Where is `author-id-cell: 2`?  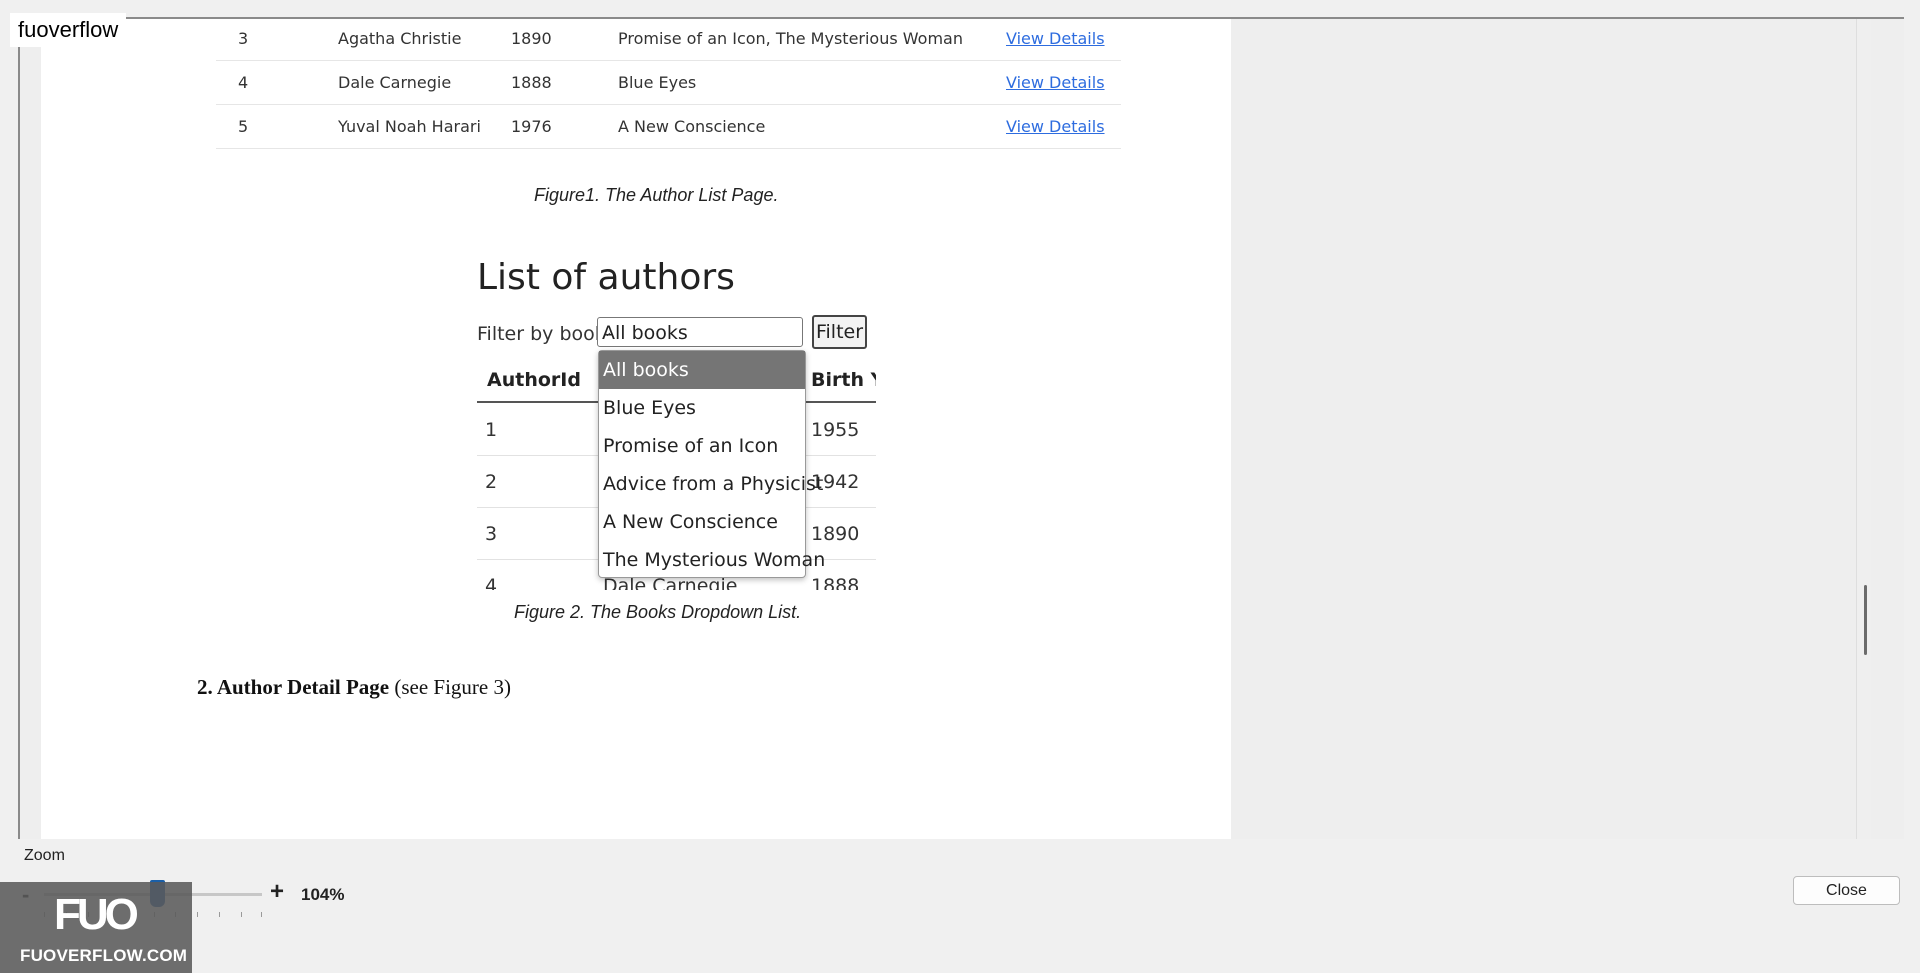
author-id-cell: 2 is located at coordinates (491, 482).